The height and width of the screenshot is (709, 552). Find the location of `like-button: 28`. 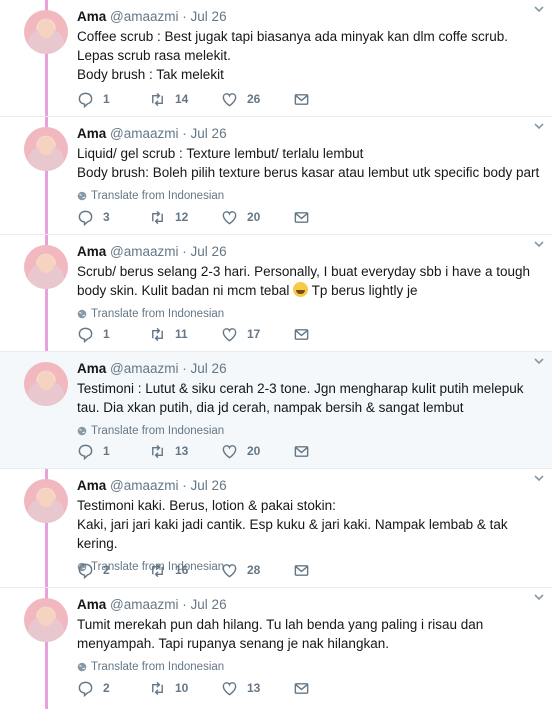

like-button: 28 is located at coordinates (257, 570).